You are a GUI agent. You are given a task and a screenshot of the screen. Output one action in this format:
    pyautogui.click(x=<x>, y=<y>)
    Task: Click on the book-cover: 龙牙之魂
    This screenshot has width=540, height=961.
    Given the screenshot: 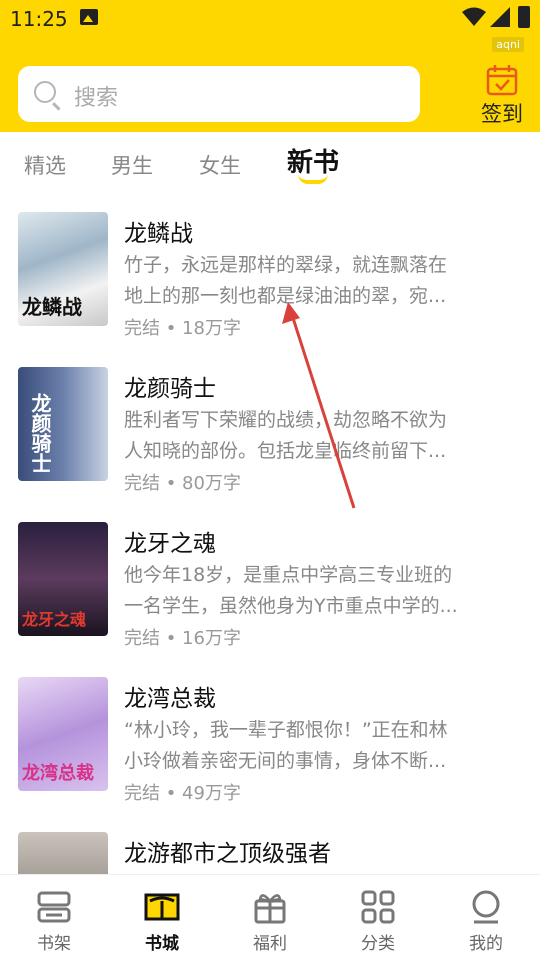 What is the action you would take?
    pyautogui.click(x=63, y=579)
    